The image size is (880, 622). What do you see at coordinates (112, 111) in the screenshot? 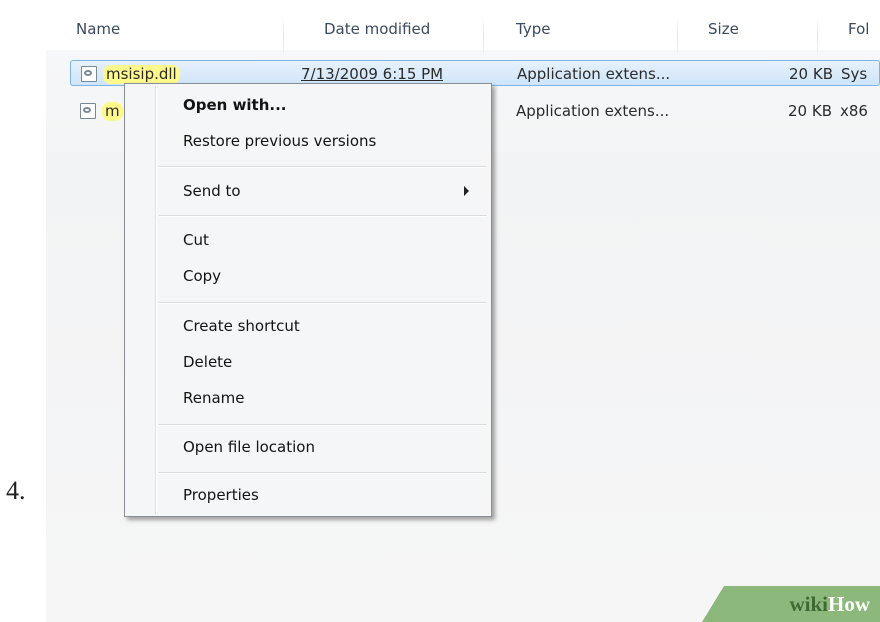
I see `file-name: m` at bounding box center [112, 111].